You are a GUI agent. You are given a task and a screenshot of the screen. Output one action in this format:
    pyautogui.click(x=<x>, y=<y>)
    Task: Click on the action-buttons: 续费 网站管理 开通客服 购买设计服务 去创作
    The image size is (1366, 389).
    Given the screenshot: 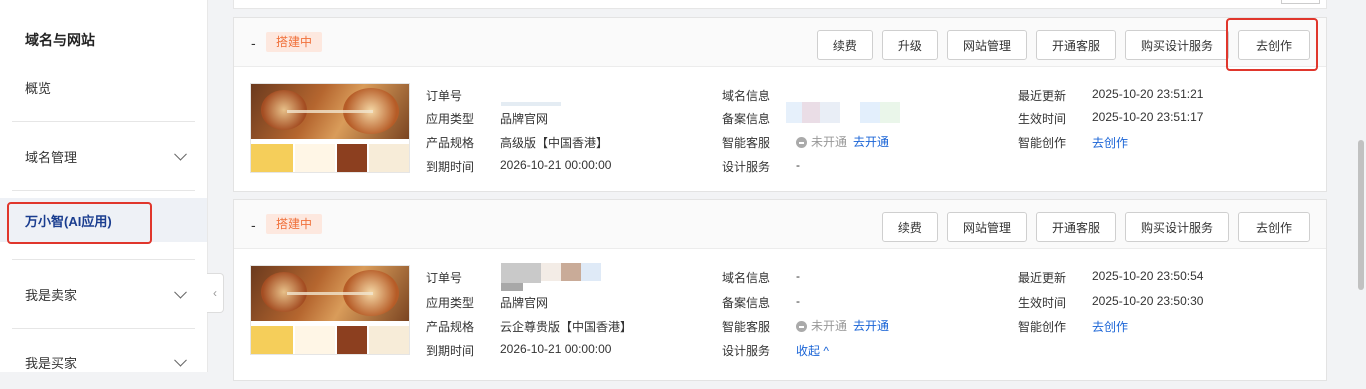 What is the action you would take?
    pyautogui.click(x=1095, y=227)
    